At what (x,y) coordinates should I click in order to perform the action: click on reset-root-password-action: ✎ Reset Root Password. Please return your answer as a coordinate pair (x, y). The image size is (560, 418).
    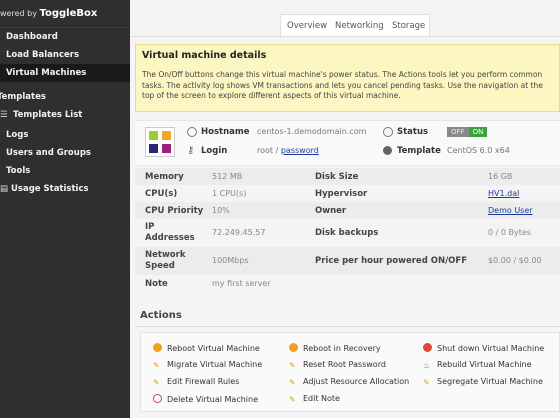
    Looking at the image, I should click on (337, 365).